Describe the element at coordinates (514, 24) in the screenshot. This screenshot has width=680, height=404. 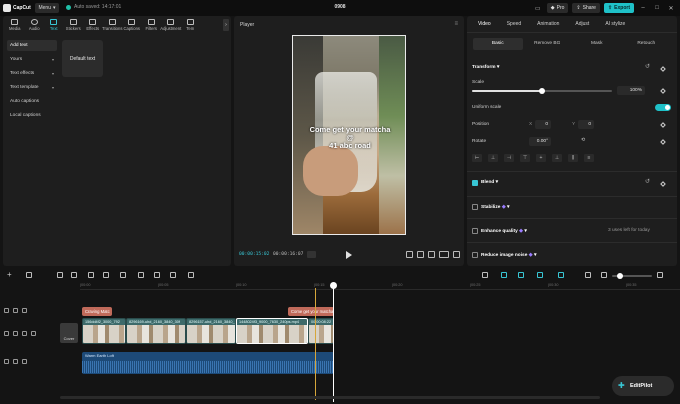
I see `tab-speed: Speed` at that location.